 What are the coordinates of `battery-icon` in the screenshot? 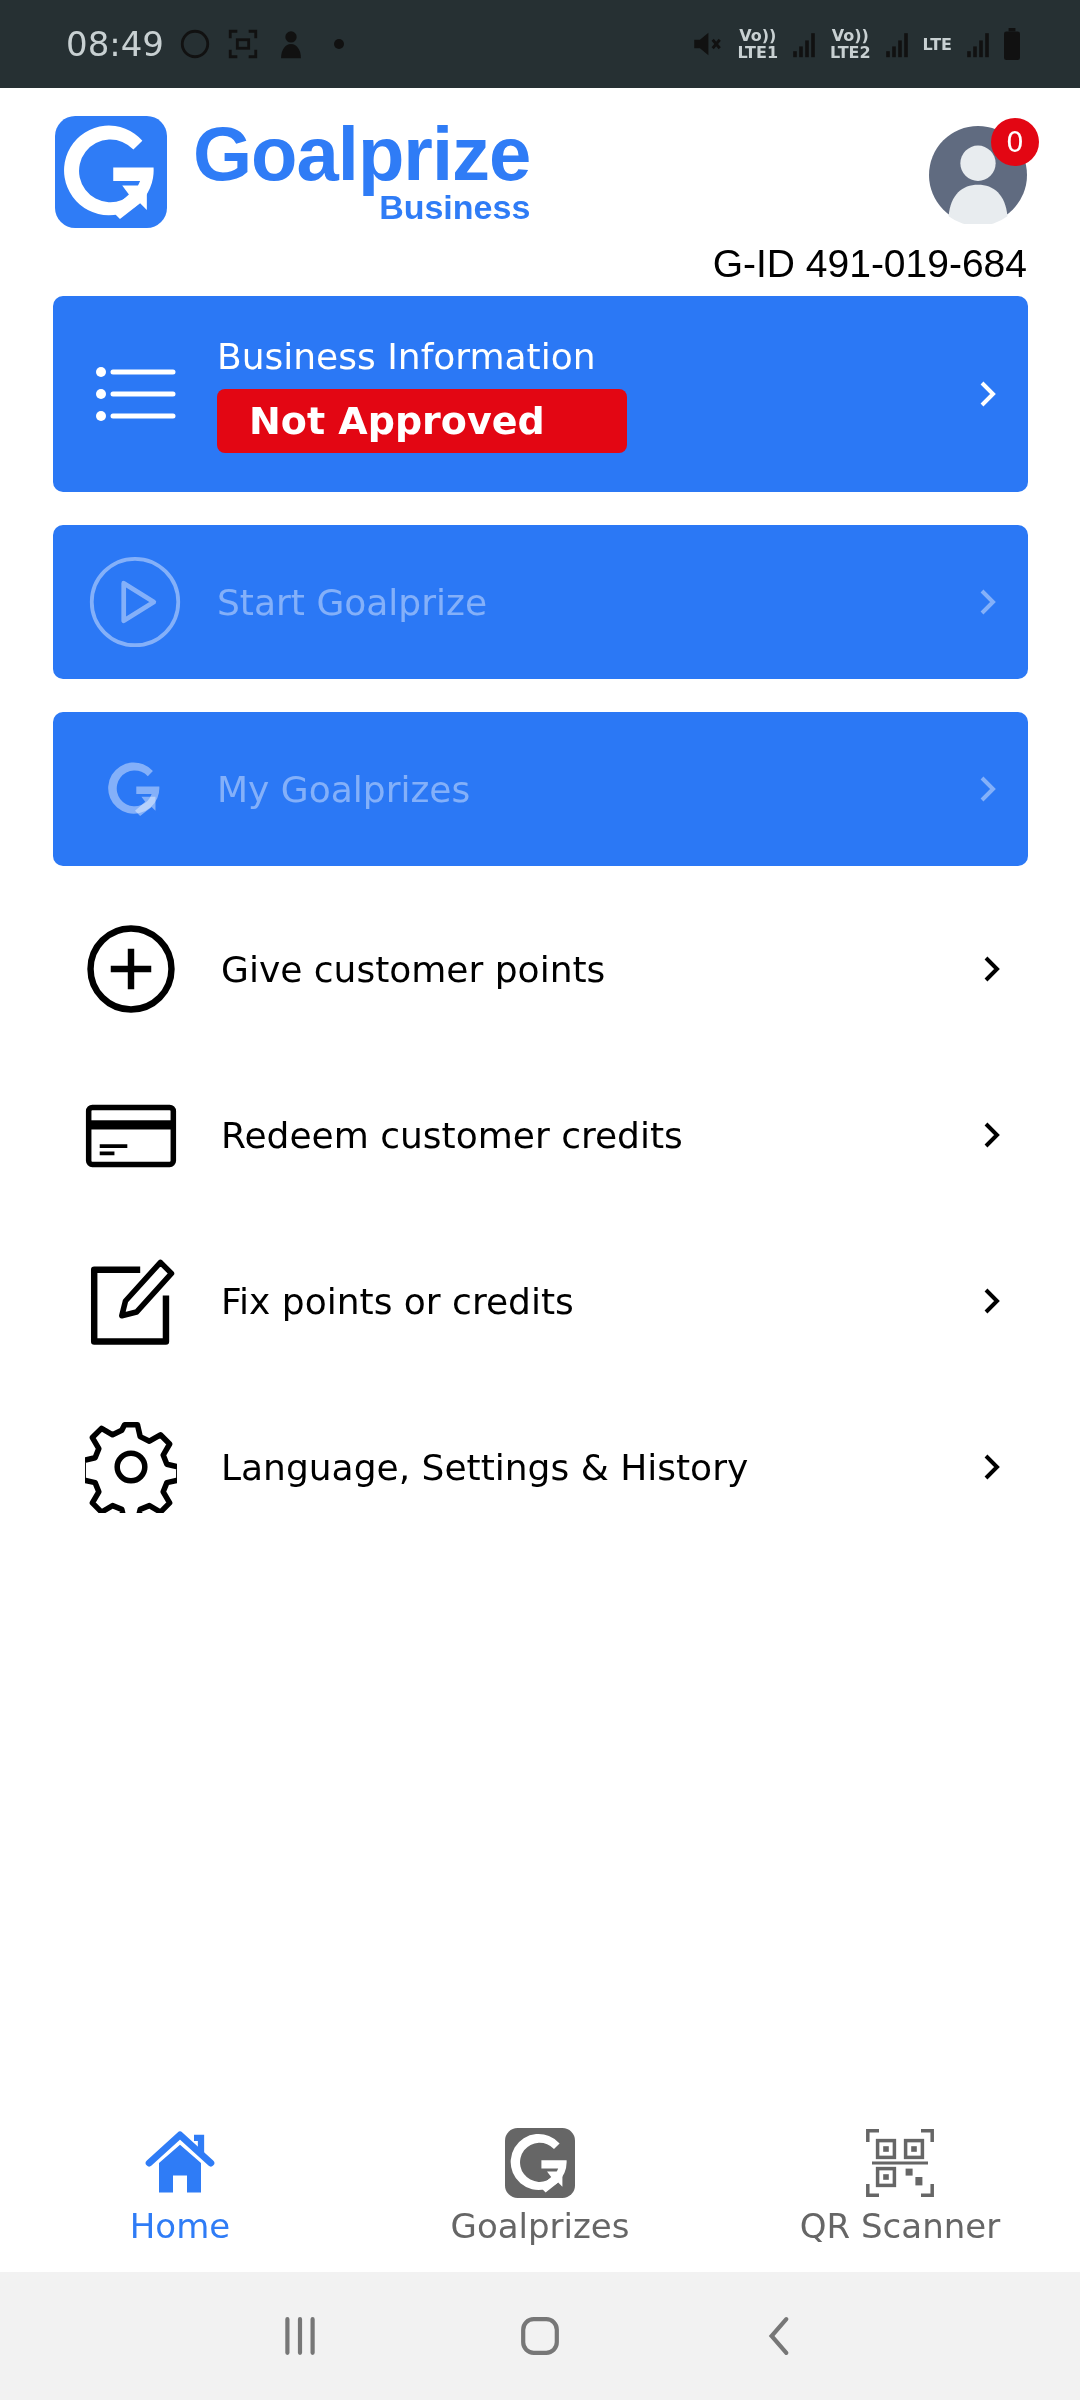 It's located at (1012, 44).